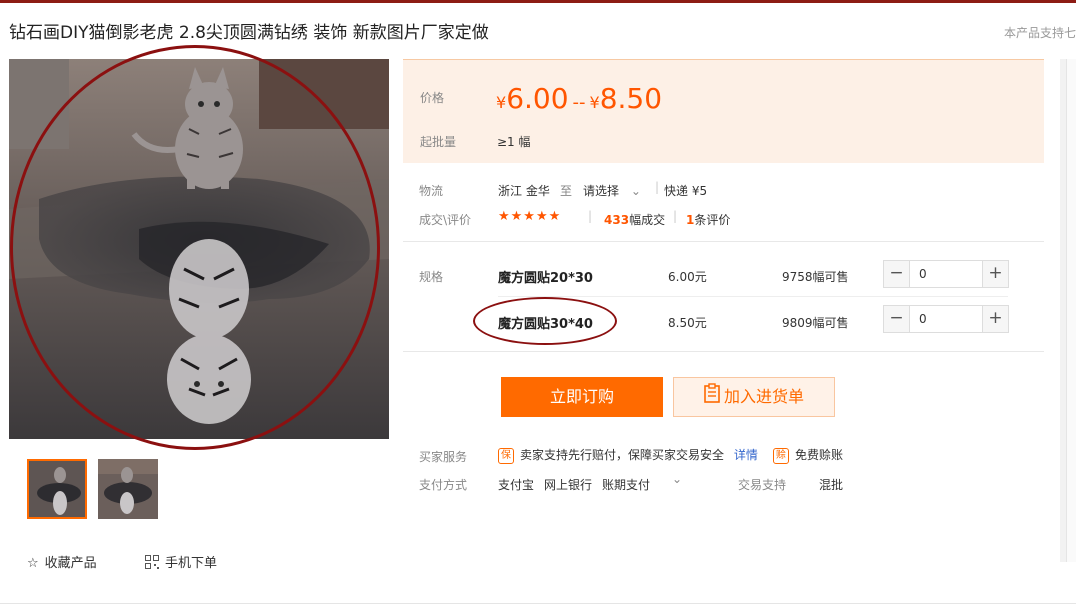  Describe the element at coordinates (438, 142) in the screenshot. I see `moq-label: 起批量` at that location.